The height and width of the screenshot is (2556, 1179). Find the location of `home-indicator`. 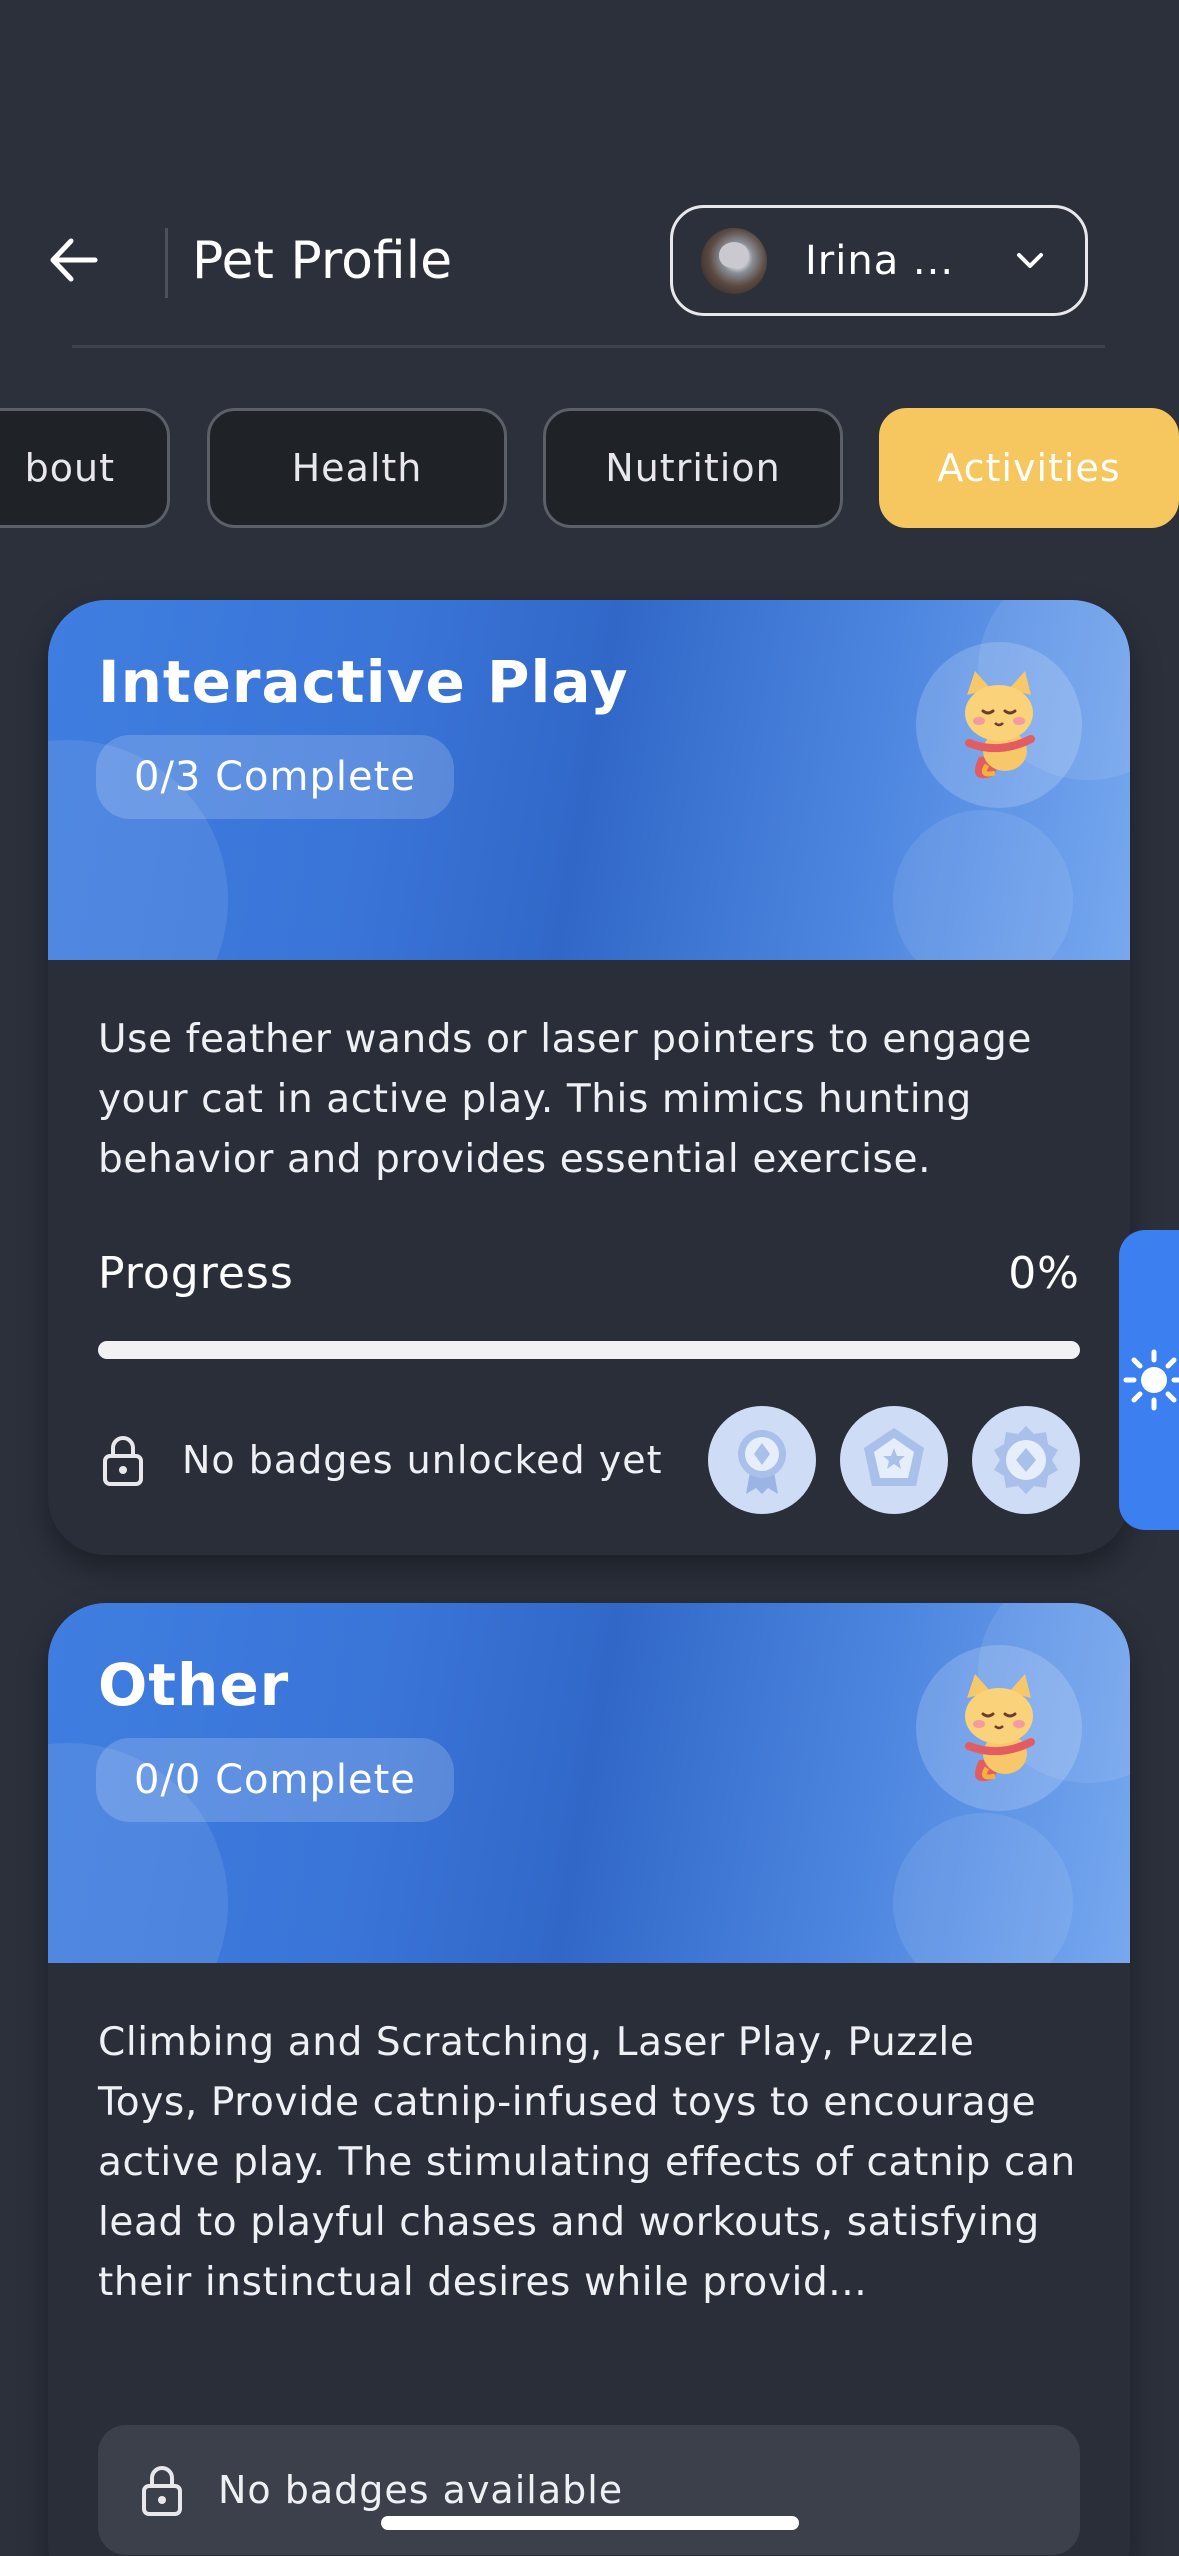

home-indicator is located at coordinates (590, 2523).